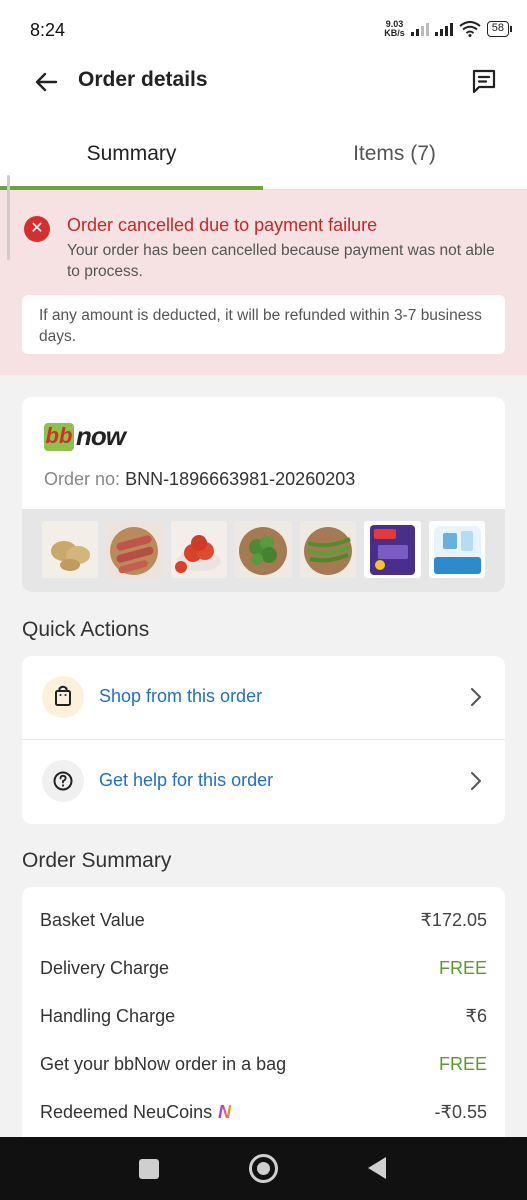 The height and width of the screenshot is (1200, 527). What do you see at coordinates (186, 780) in the screenshot?
I see `get-help-label: Get help for this order` at bounding box center [186, 780].